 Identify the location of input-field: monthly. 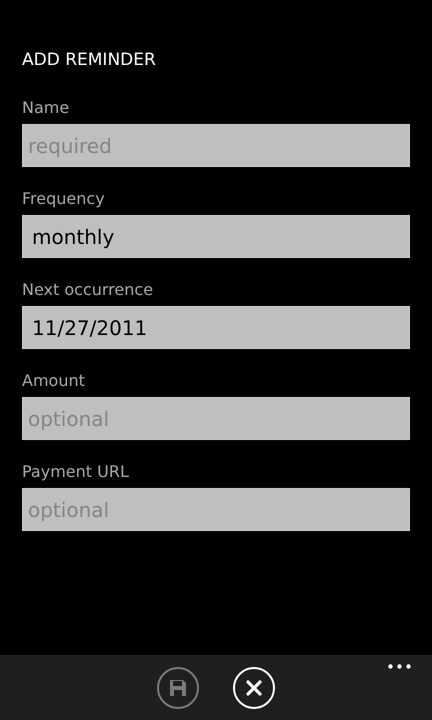
(216, 236).